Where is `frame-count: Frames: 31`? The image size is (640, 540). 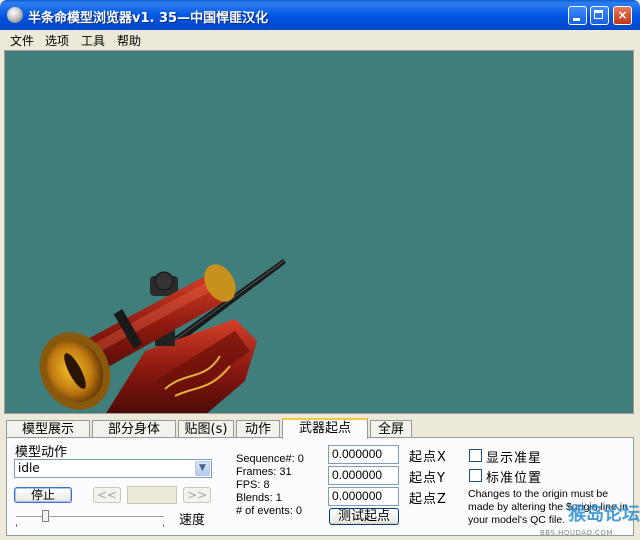 frame-count: Frames: 31 is located at coordinates (264, 472).